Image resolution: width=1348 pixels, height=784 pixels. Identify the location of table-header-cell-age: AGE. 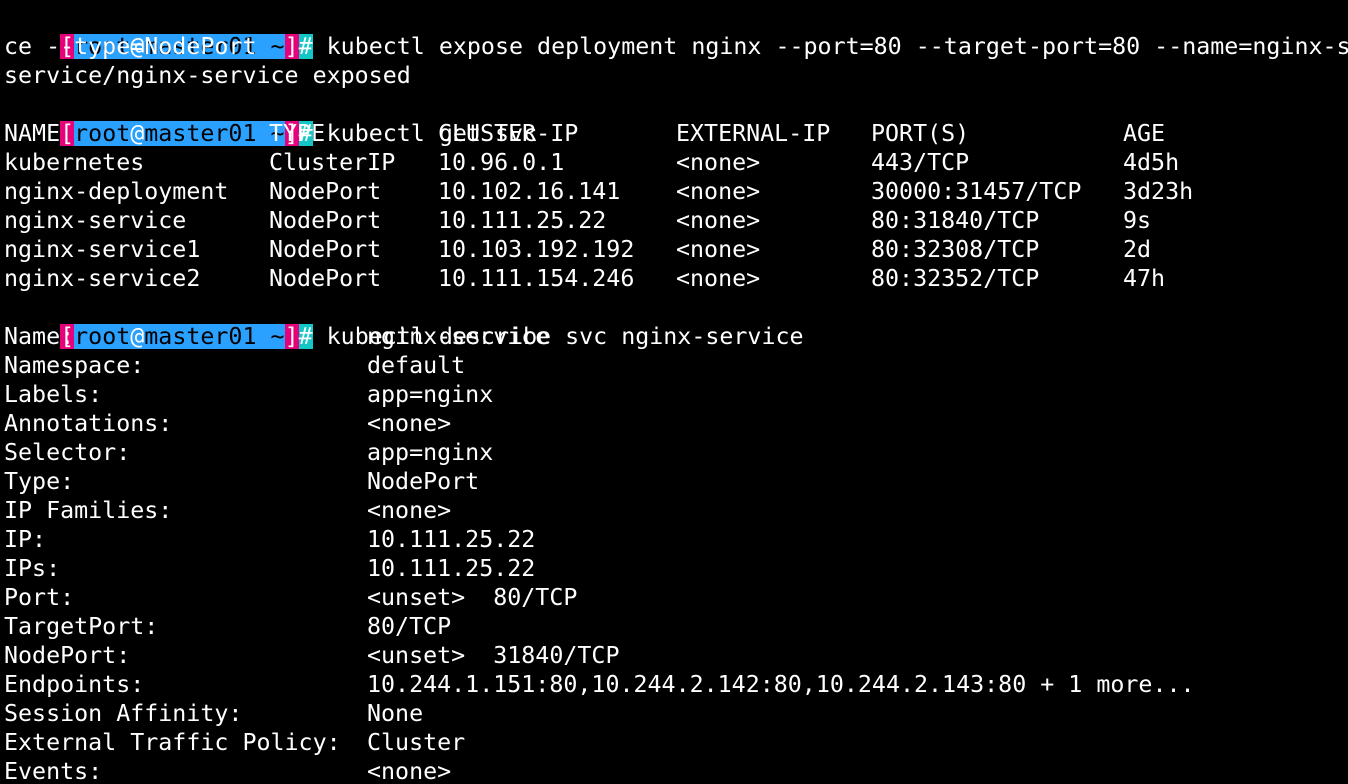
(1144, 133).